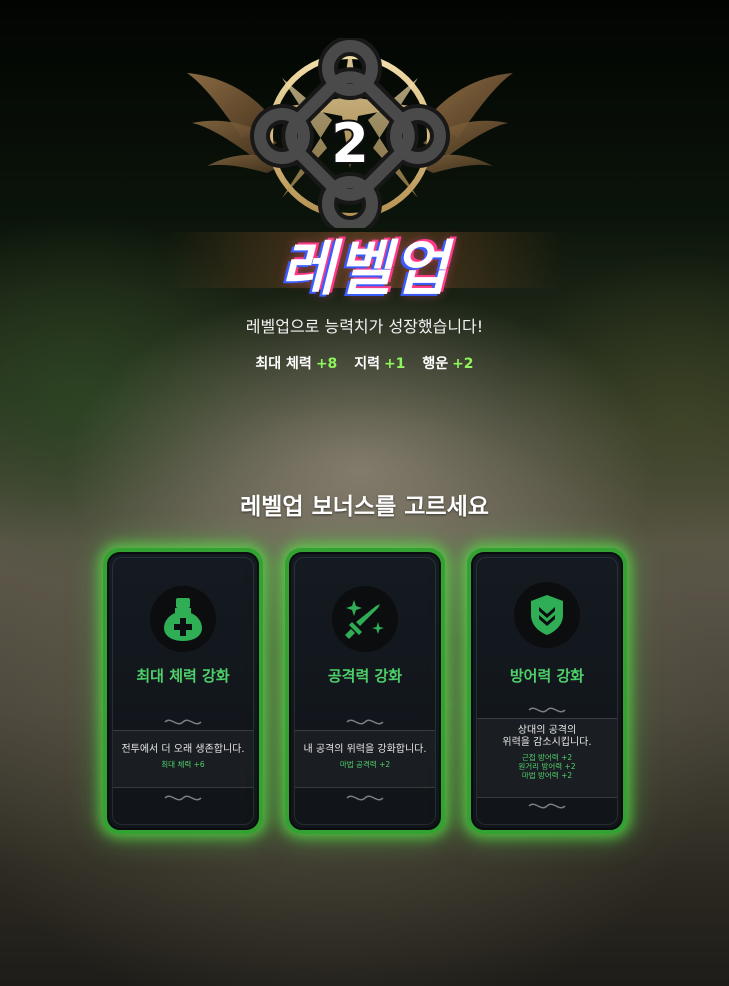 This screenshot has width=729, height=986. What do you see at coordinates (365, 764) in the screenshot?
I see `bonus-value: 마법 공격력 +2` at bounding box center [365, 764].